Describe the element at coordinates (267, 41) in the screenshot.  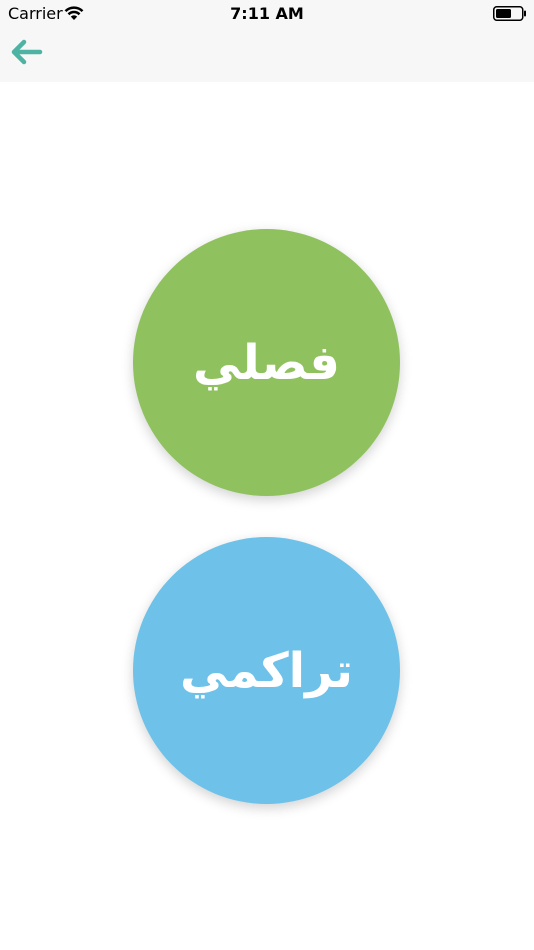
I see `top-area: Carrier 7:11 AM` at that location.